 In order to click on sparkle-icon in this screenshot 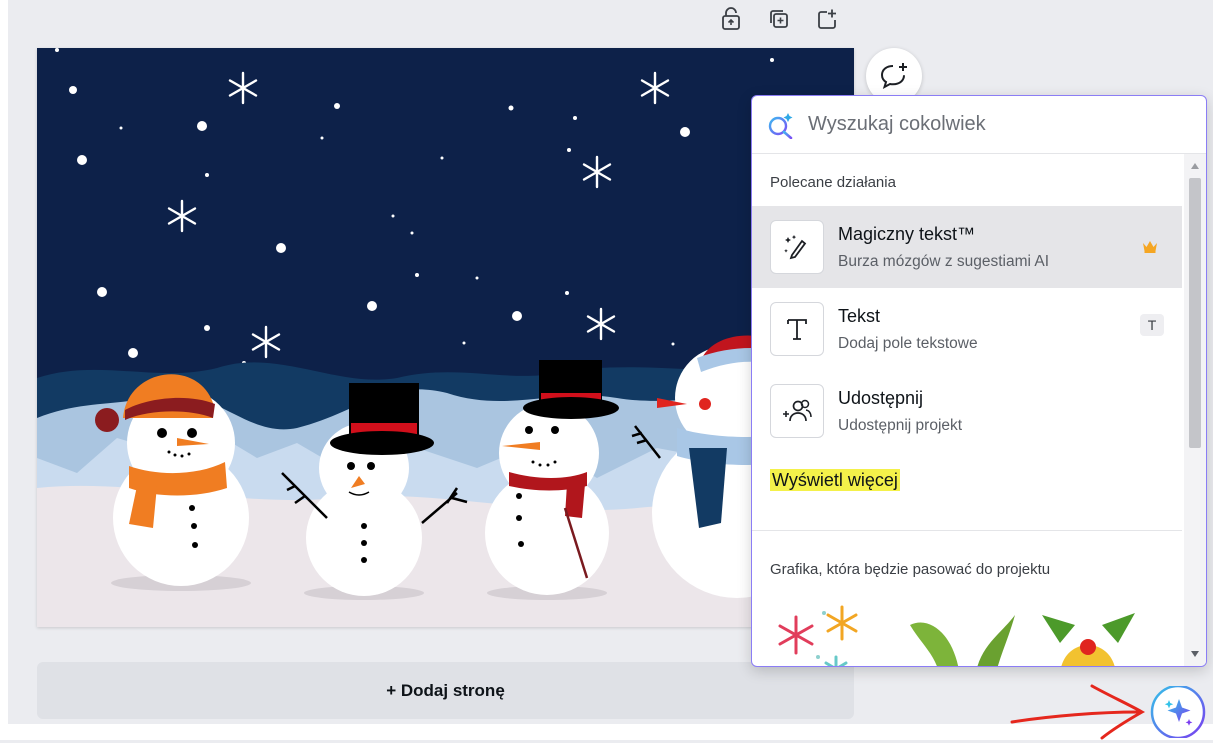, I will do `click(1178, 712)`.